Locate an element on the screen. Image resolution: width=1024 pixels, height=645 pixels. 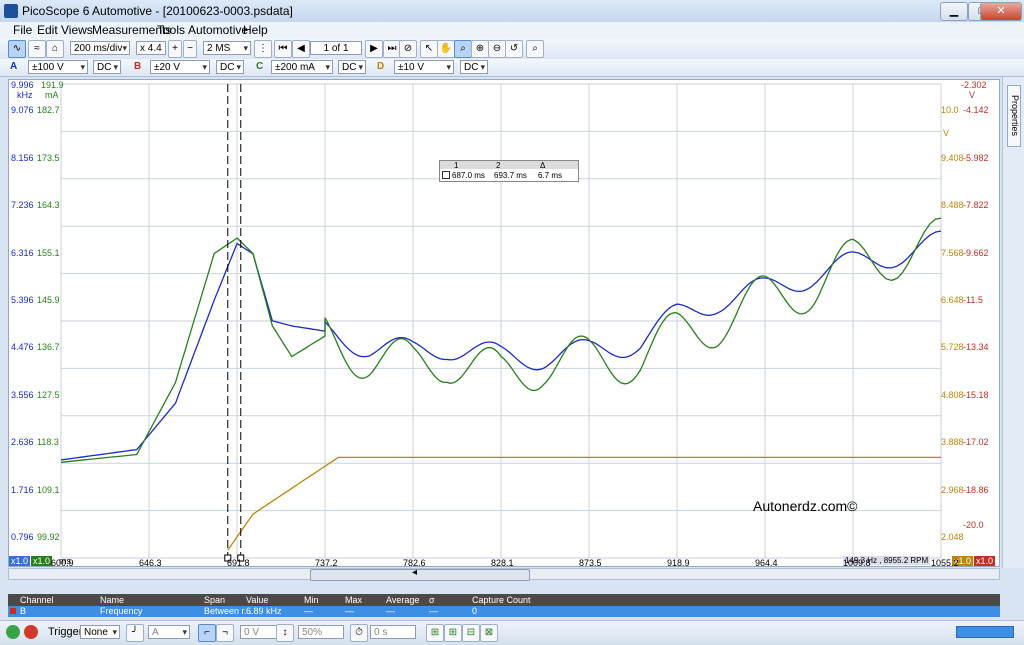
edit-measurement-icon: ⊟ is located at coordinates (471, 633).